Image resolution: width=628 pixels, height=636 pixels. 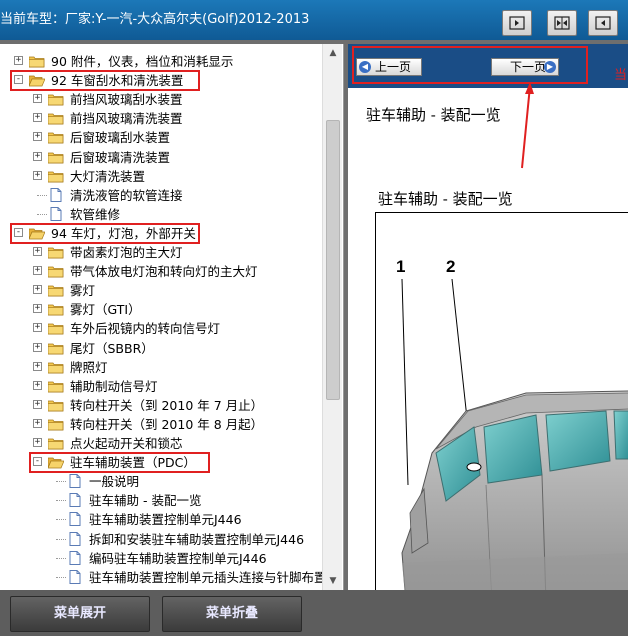 I want to click on tree-item: 编码驻车辅助装置控制单元J446, so click(x=161, y=558).